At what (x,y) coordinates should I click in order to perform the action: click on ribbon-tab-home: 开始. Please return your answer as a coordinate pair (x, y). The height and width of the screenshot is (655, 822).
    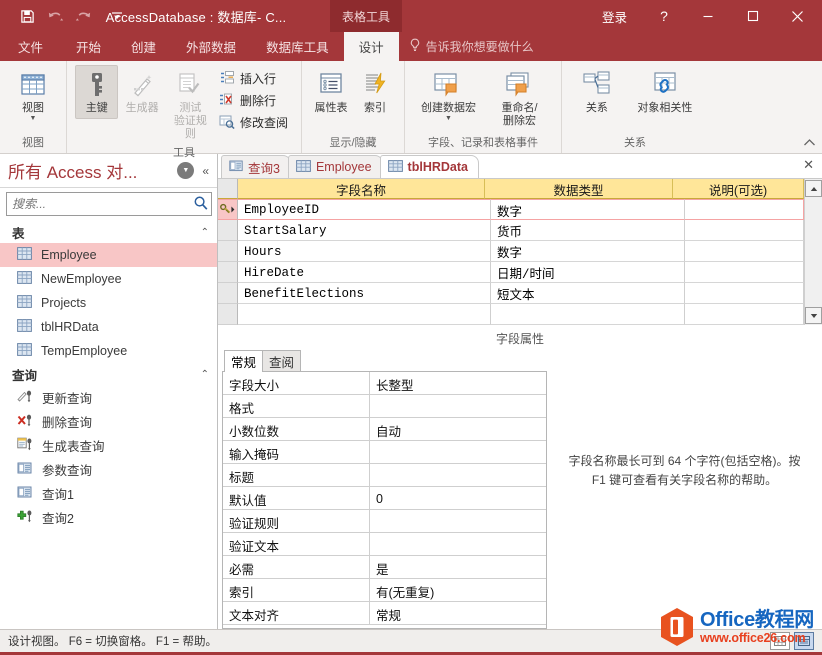
    Looking at the image, I should click on (88, 46).